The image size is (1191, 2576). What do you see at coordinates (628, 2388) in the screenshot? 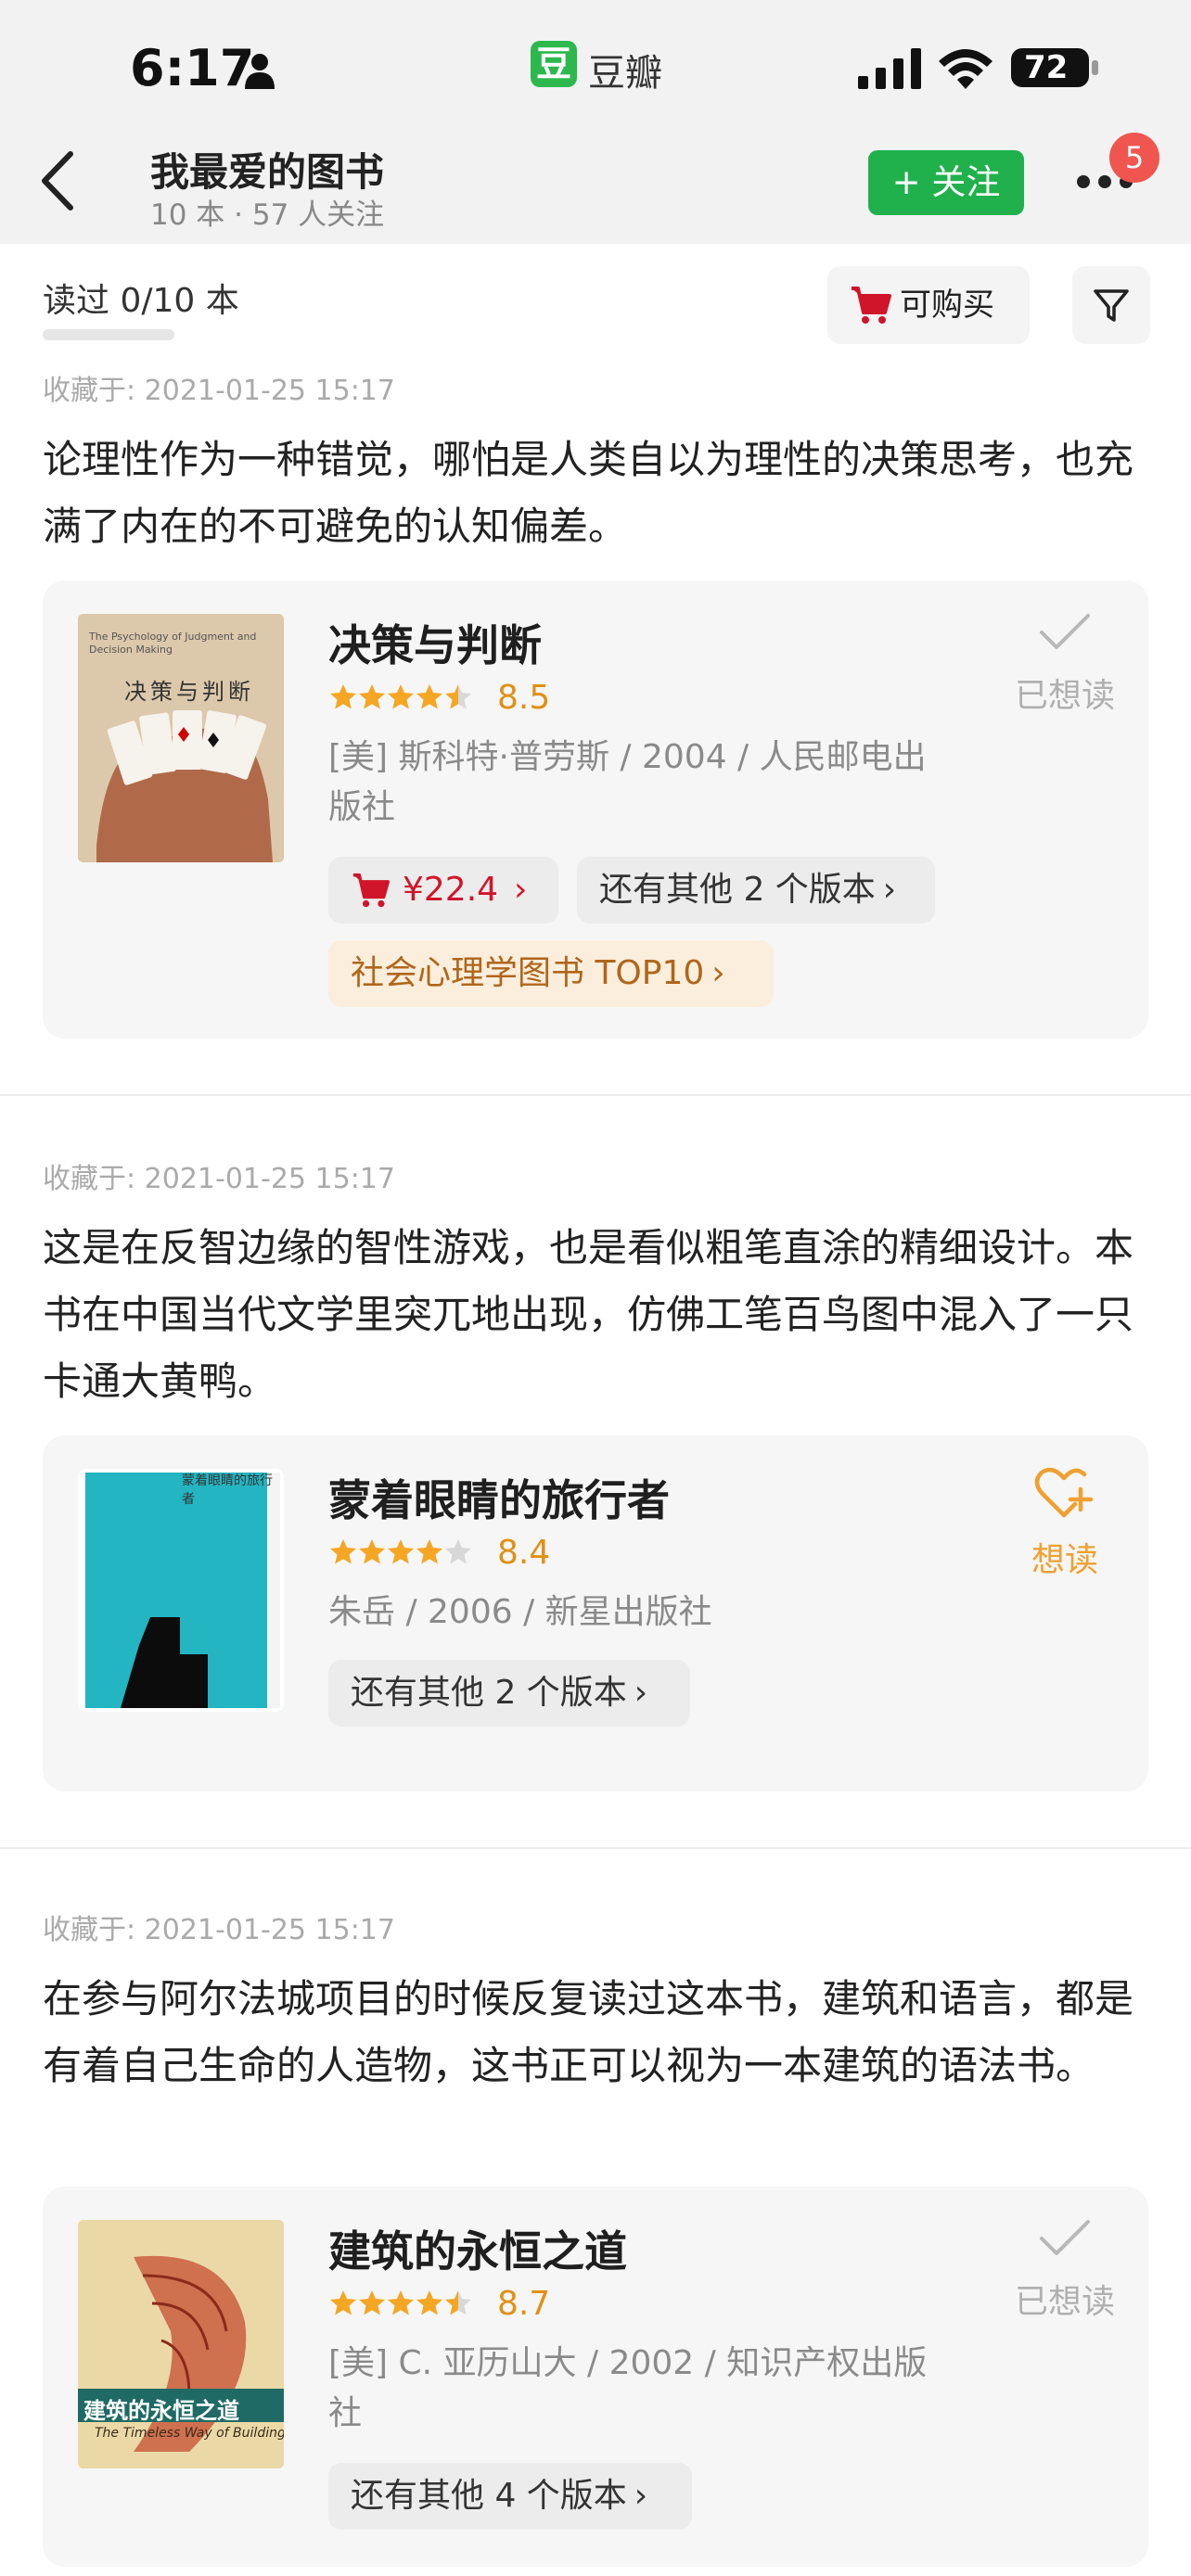
I see `book-meta: [美] C. 亚历山大 / 2002 / 知识产权出版社` at bounding box center [628, 2388].